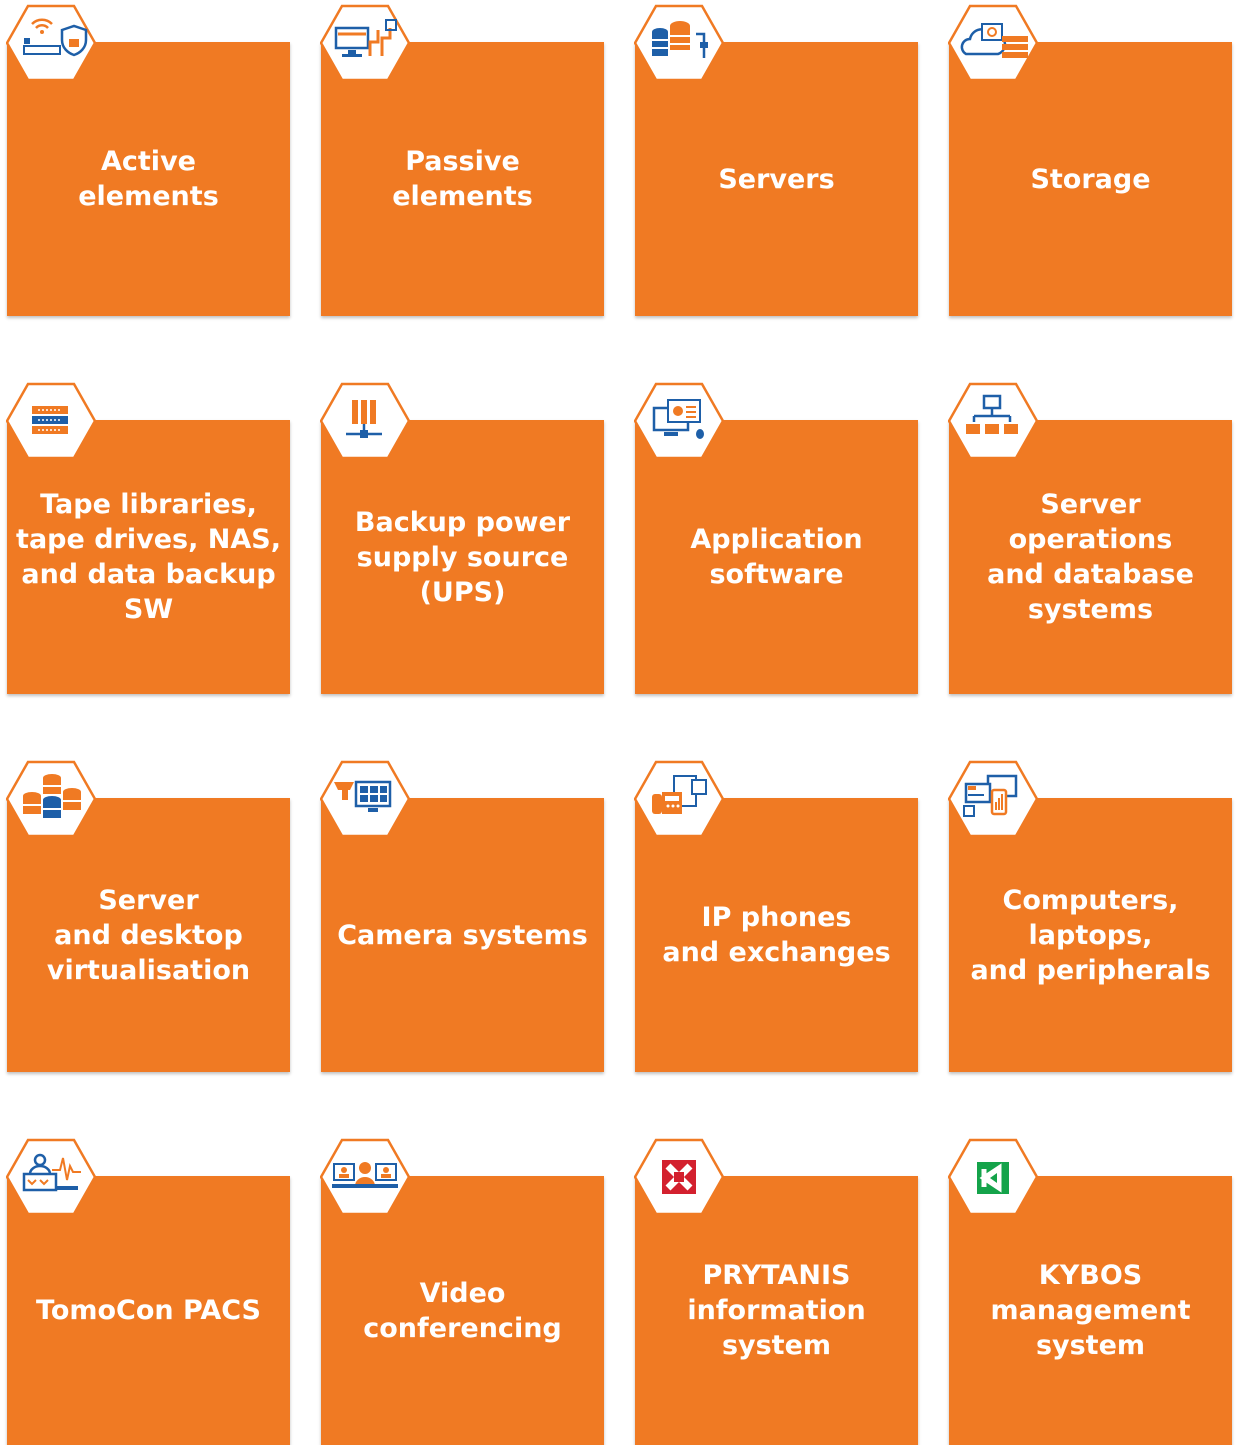 The height and width of the screenshot is (1445, 1237). I want to click on tile-label: Camera systems, so click(462, 935).